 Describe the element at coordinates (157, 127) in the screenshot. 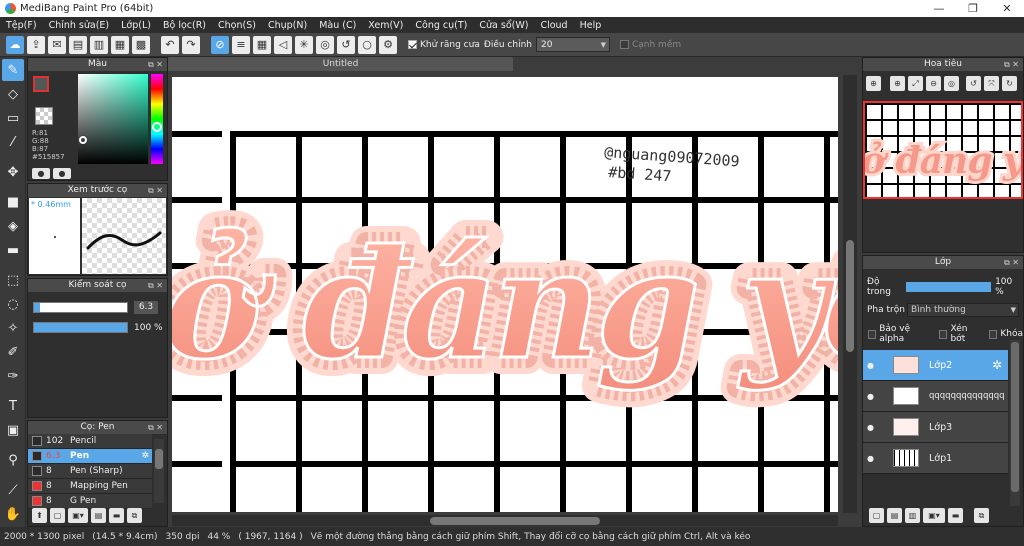

I see `hue-handle` at that location.